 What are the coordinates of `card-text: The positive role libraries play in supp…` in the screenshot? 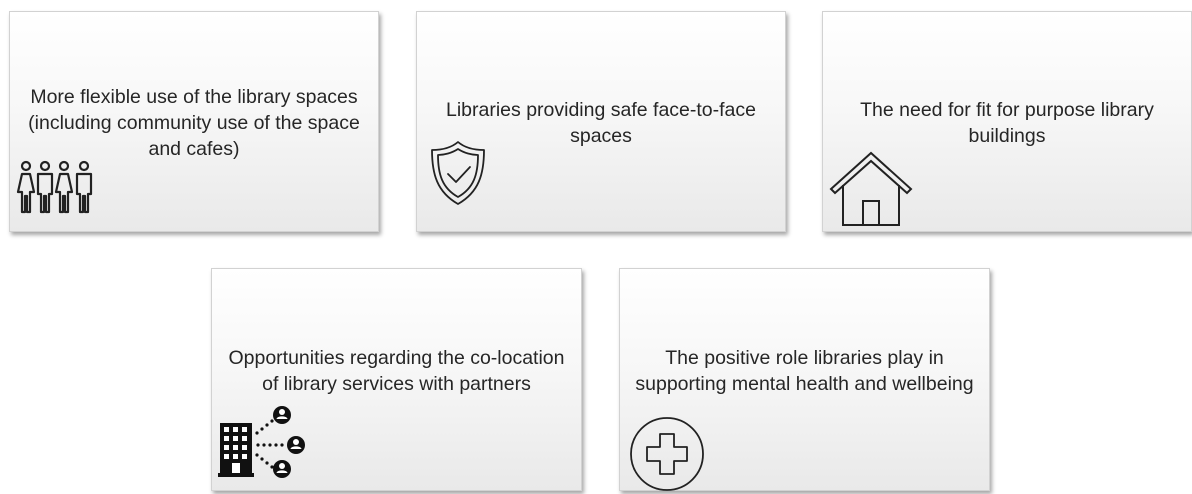 It's located at (804, 371).